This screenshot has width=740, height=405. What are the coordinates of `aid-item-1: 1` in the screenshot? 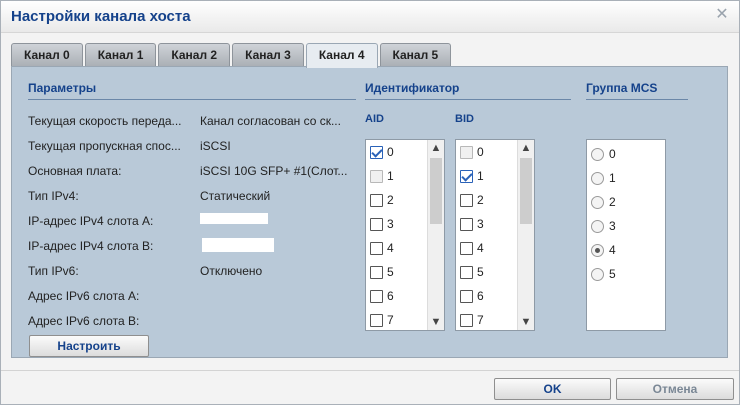 It's located at (382, 176).